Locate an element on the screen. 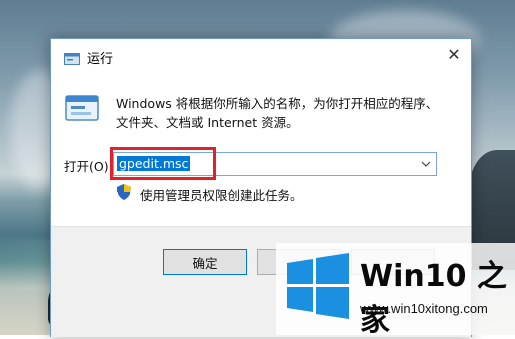 This screenshot has width=515, height=339. watermark: Win10 之家 www.win10xitong.com is located at coordinates (395, 290).